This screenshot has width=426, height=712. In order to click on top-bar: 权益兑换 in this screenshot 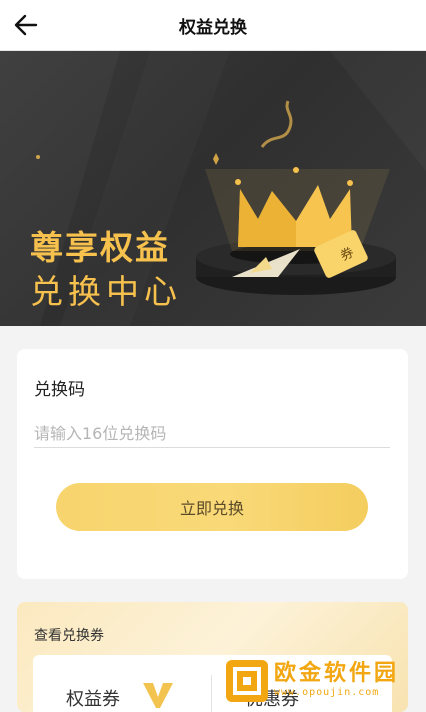, I will do `click(213, 25)`.